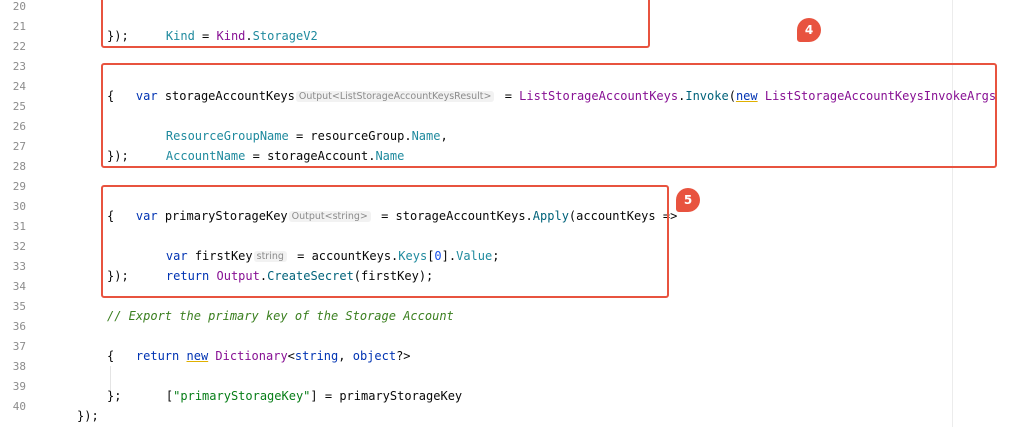 The height and width of the screenshot is (427, 1023). I want to click on code-line-37: {, so click(110, 356).